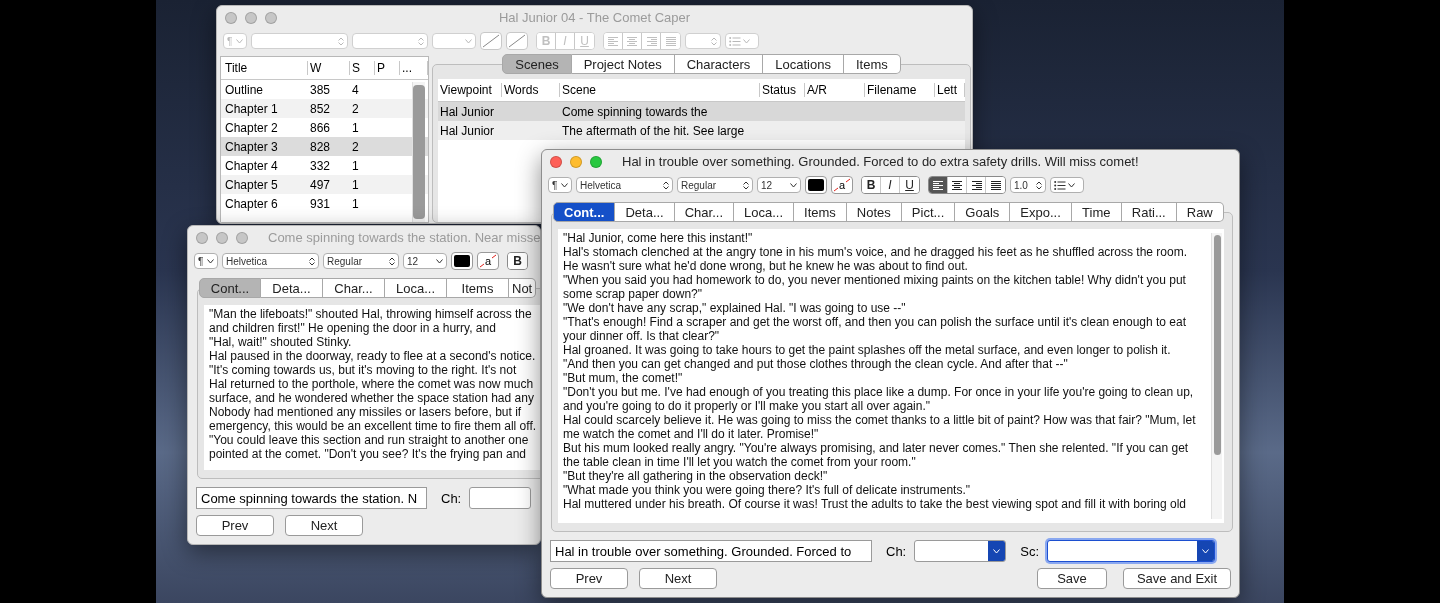  What do you see at coordinates (467, 130) in the screenshot?
I see `table-cell-text: Hal Junior` at bounding box center [467, 130].